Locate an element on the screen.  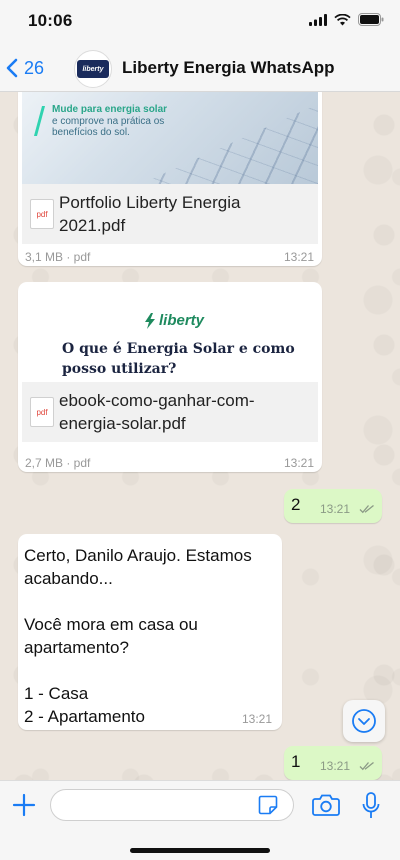
status-time: 10:06 is located at coordinates (50, 20).